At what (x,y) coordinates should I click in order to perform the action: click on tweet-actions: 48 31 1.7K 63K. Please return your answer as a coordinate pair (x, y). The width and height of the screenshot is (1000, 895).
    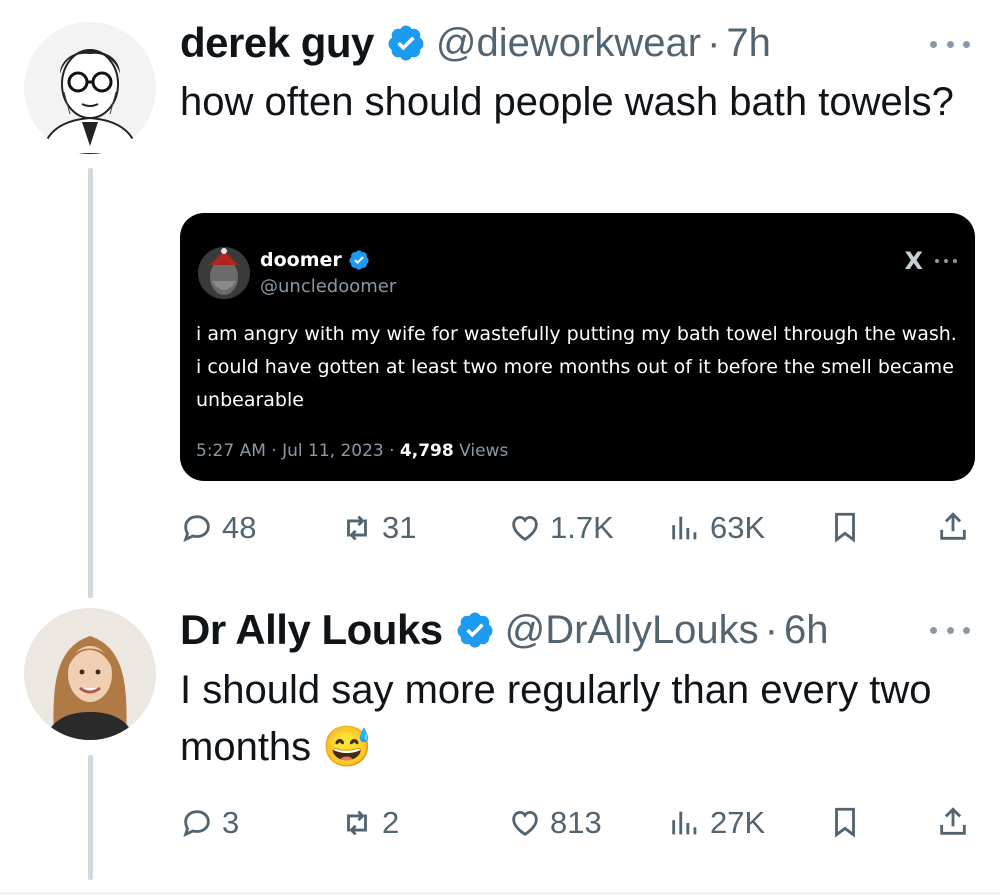
    Looking at the image, I should click on (580, 530).